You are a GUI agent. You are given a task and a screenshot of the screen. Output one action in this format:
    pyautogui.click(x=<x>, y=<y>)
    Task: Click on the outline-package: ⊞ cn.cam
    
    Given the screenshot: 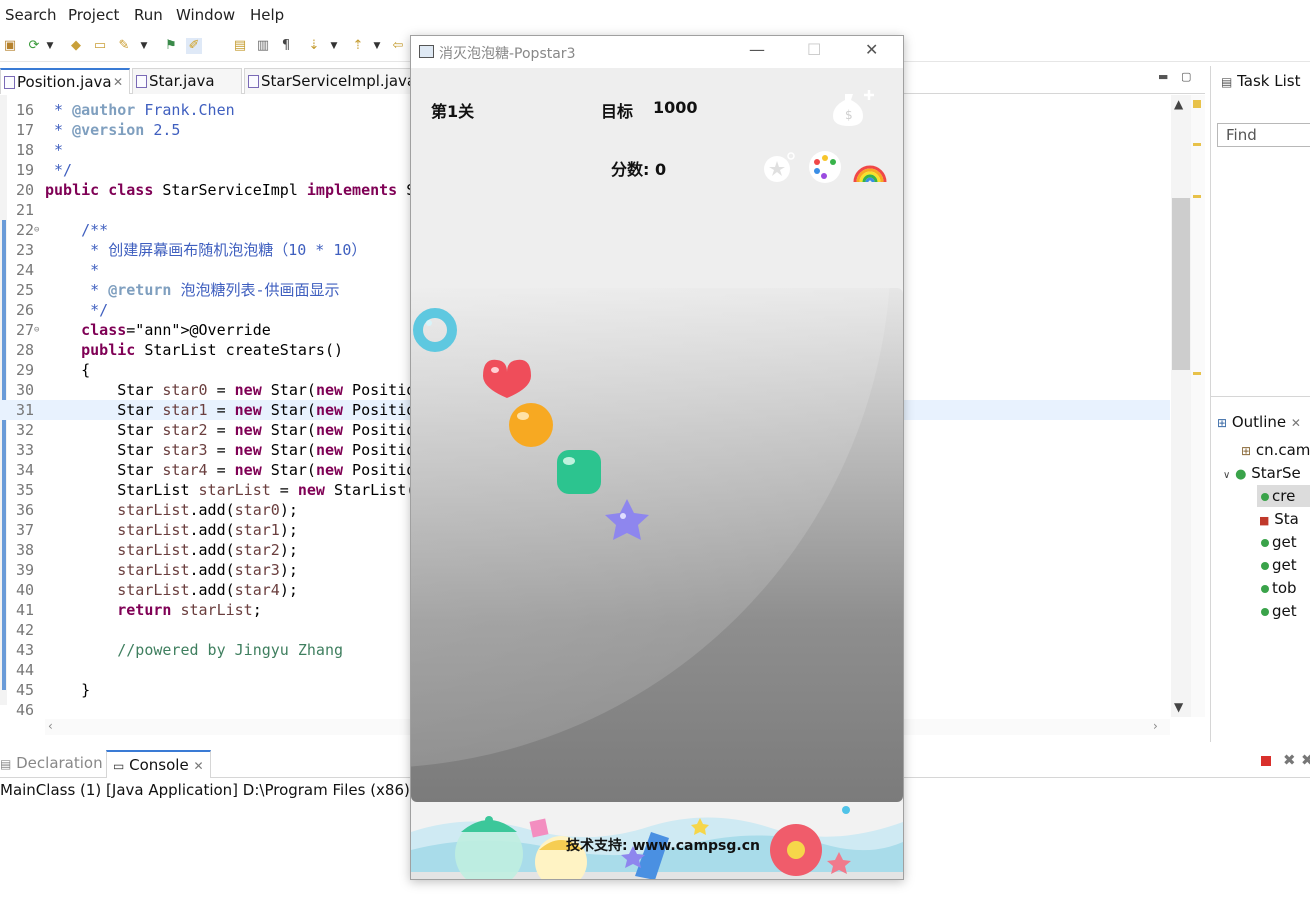 What is the action you would take?
    pyautogui.click(x=1275, y=450)
    